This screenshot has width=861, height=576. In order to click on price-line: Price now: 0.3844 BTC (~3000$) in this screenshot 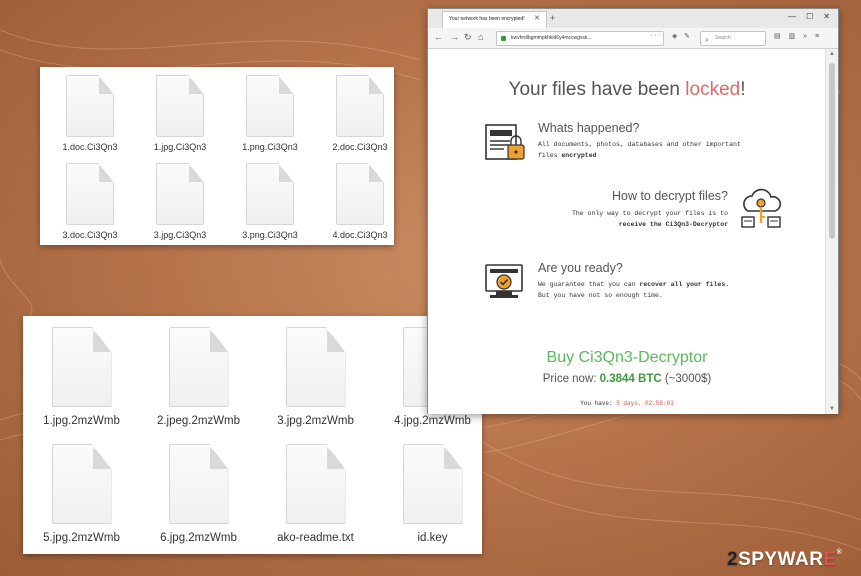, I will do `click(627, 379)`.